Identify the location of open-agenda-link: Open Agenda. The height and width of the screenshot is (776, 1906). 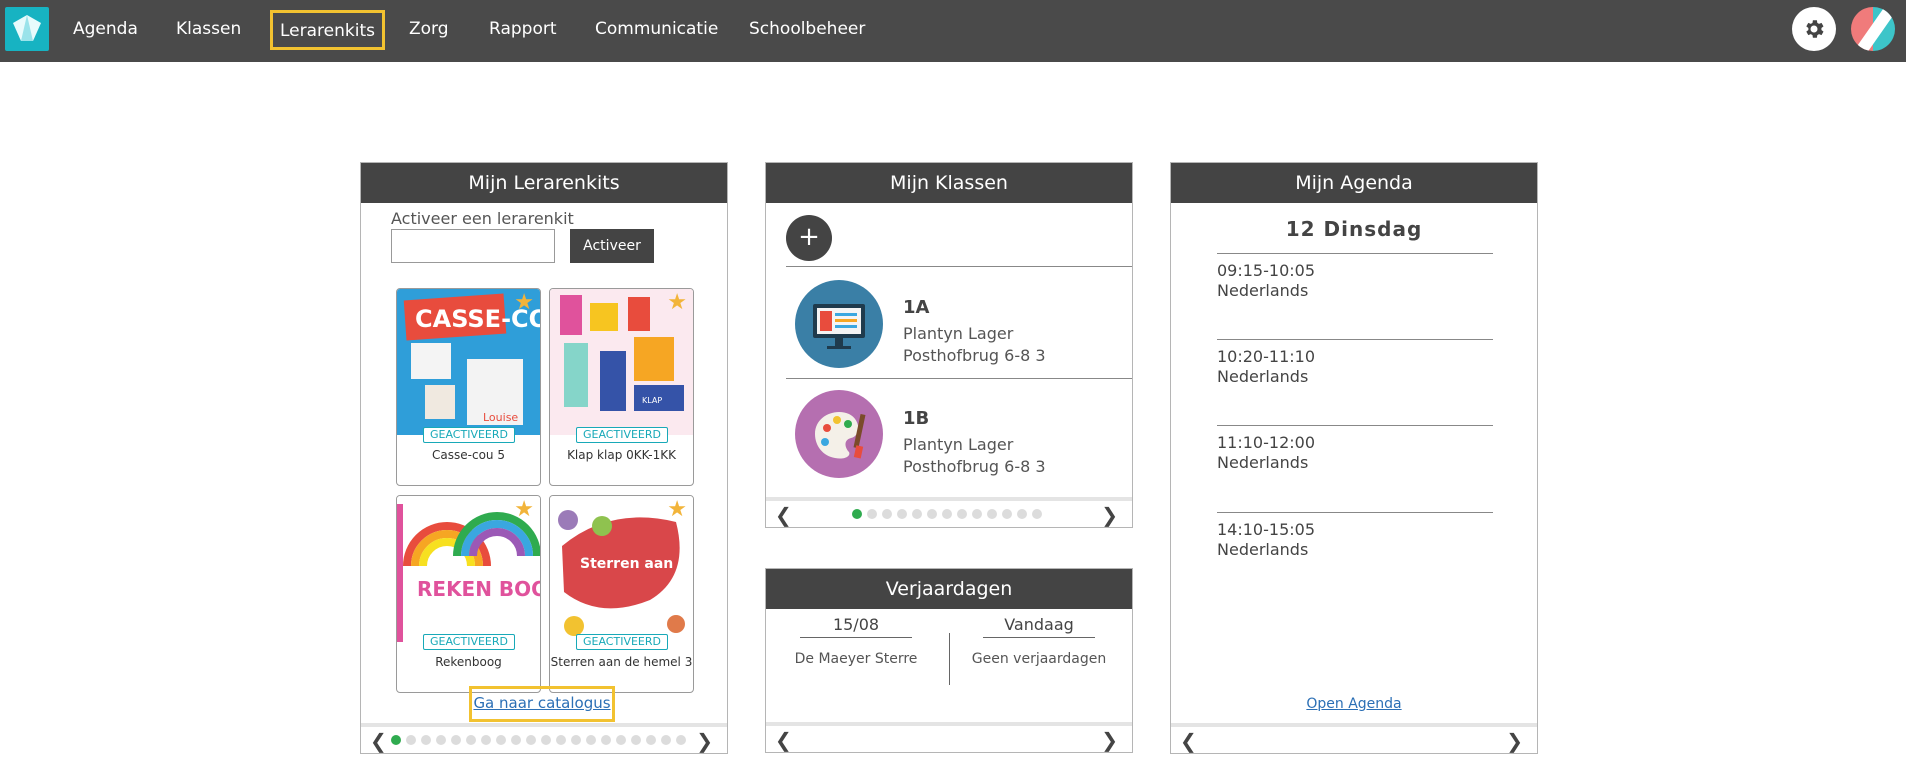
(1354, 704).